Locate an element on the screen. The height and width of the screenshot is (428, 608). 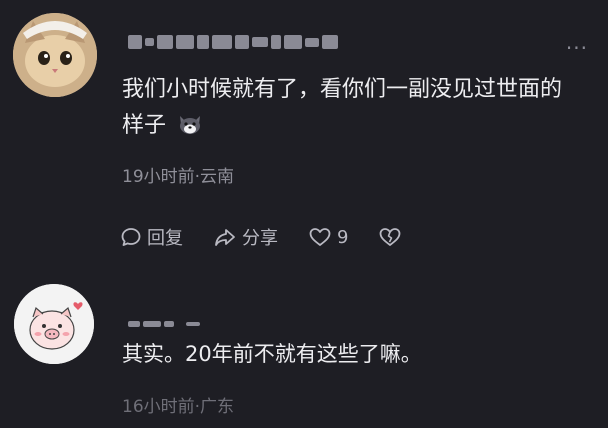
like-count: 9 is located at coordinates (343, 237).